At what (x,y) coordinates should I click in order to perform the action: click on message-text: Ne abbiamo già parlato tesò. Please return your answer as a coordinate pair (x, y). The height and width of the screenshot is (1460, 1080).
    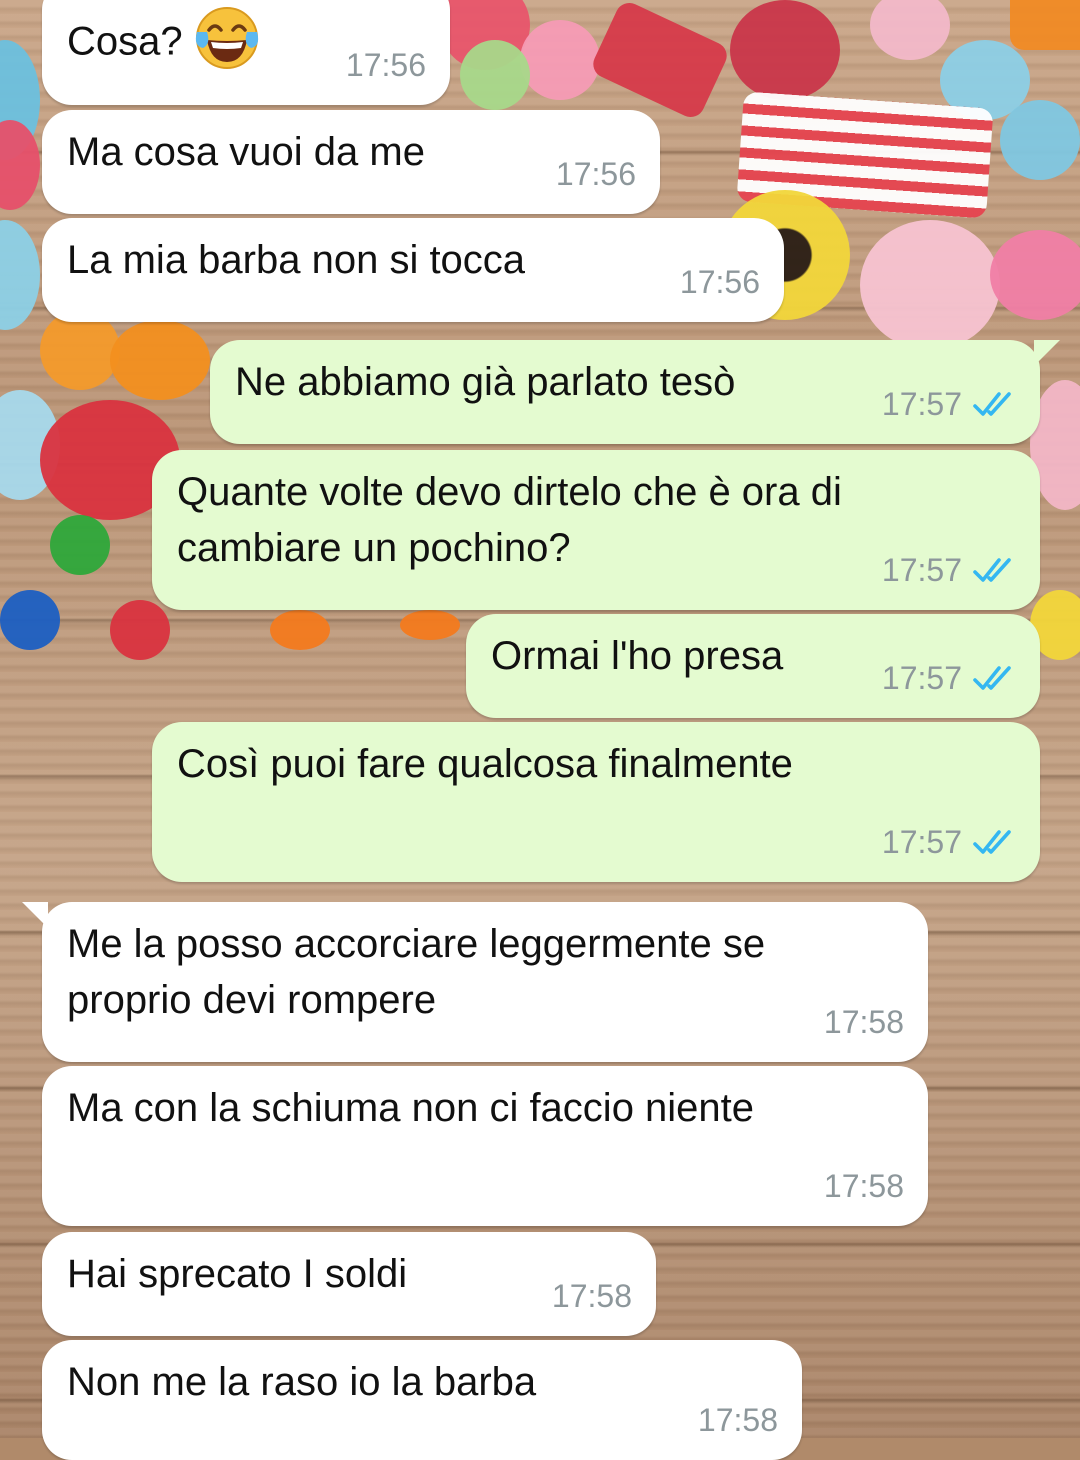
    Looking at the image, I should click on (485, 382).